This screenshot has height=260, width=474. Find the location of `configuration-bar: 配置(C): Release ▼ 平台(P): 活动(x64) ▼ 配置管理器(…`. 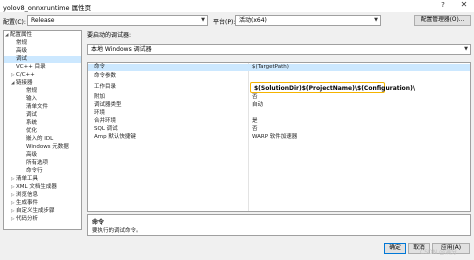

configuration-bar: 配置(C): Release ▼ 平台(P): 活动(x64) ▼ 配置管理器(… is located at coordinates (237, 20).